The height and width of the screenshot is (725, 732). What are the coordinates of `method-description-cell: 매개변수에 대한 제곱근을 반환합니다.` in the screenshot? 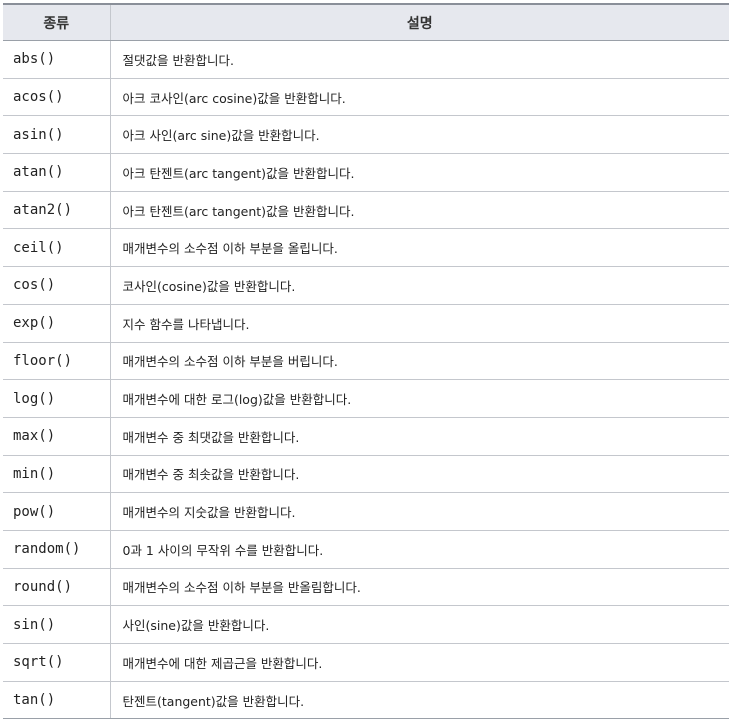 It's located at (419, 662).